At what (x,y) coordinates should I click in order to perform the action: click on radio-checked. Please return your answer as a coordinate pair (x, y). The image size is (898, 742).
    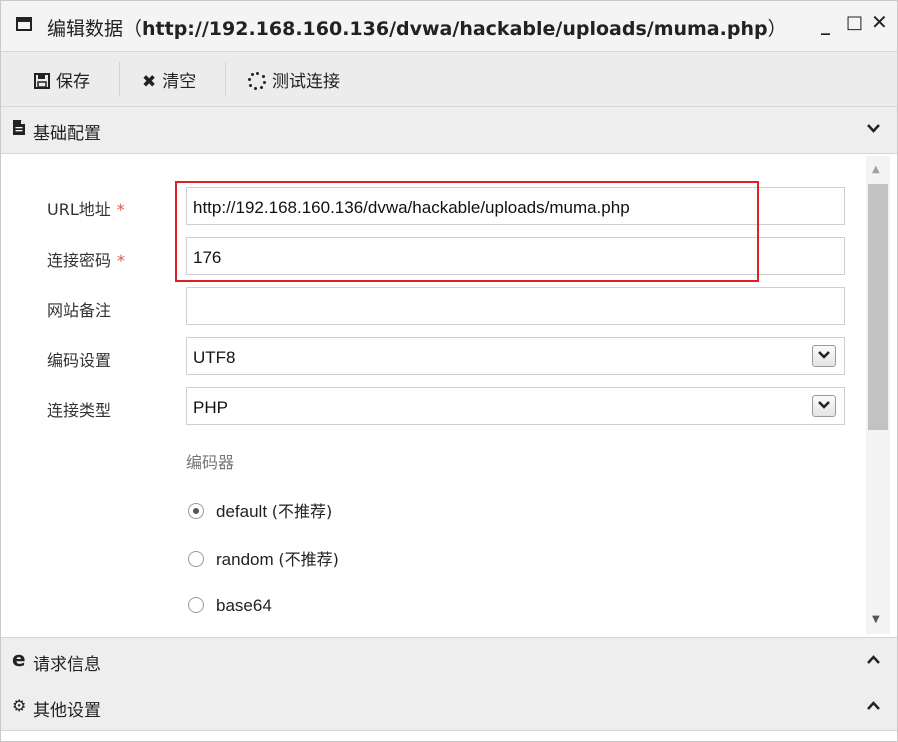
    Looking at the image, I should click on (196, 511).